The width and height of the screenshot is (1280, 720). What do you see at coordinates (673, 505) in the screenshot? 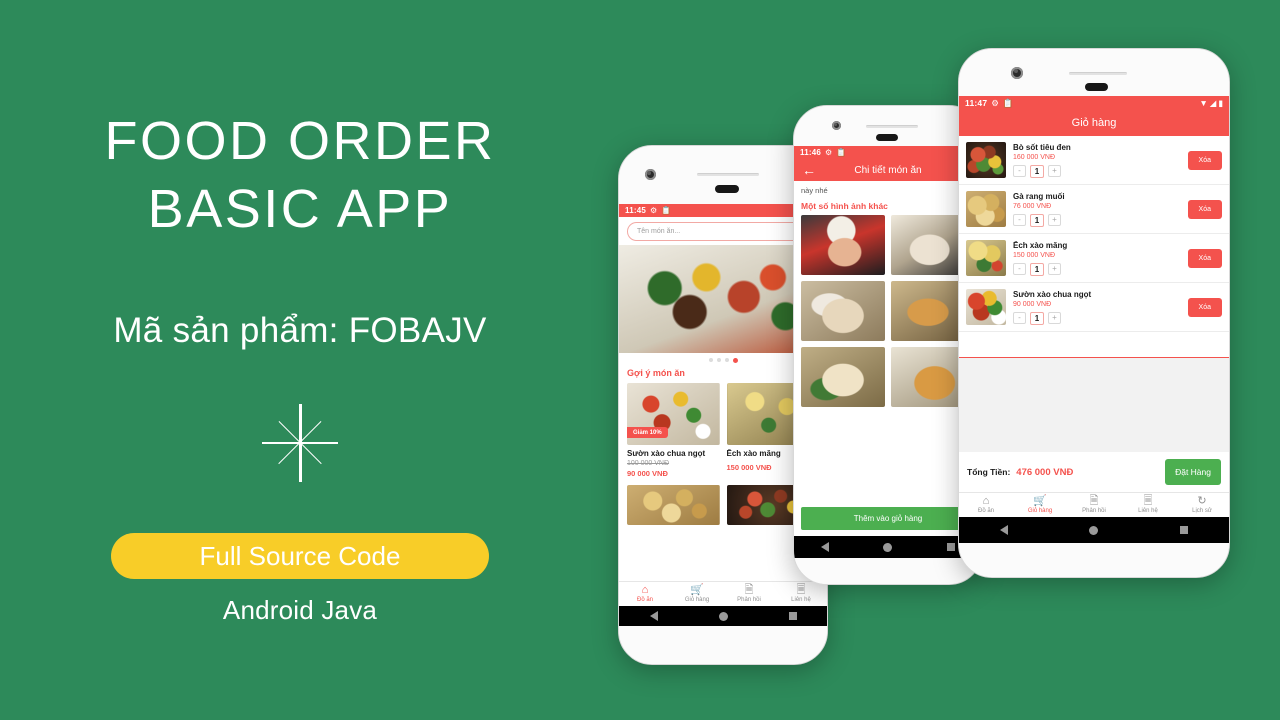
I see `food-card-image` at bounding box center [673, 505].